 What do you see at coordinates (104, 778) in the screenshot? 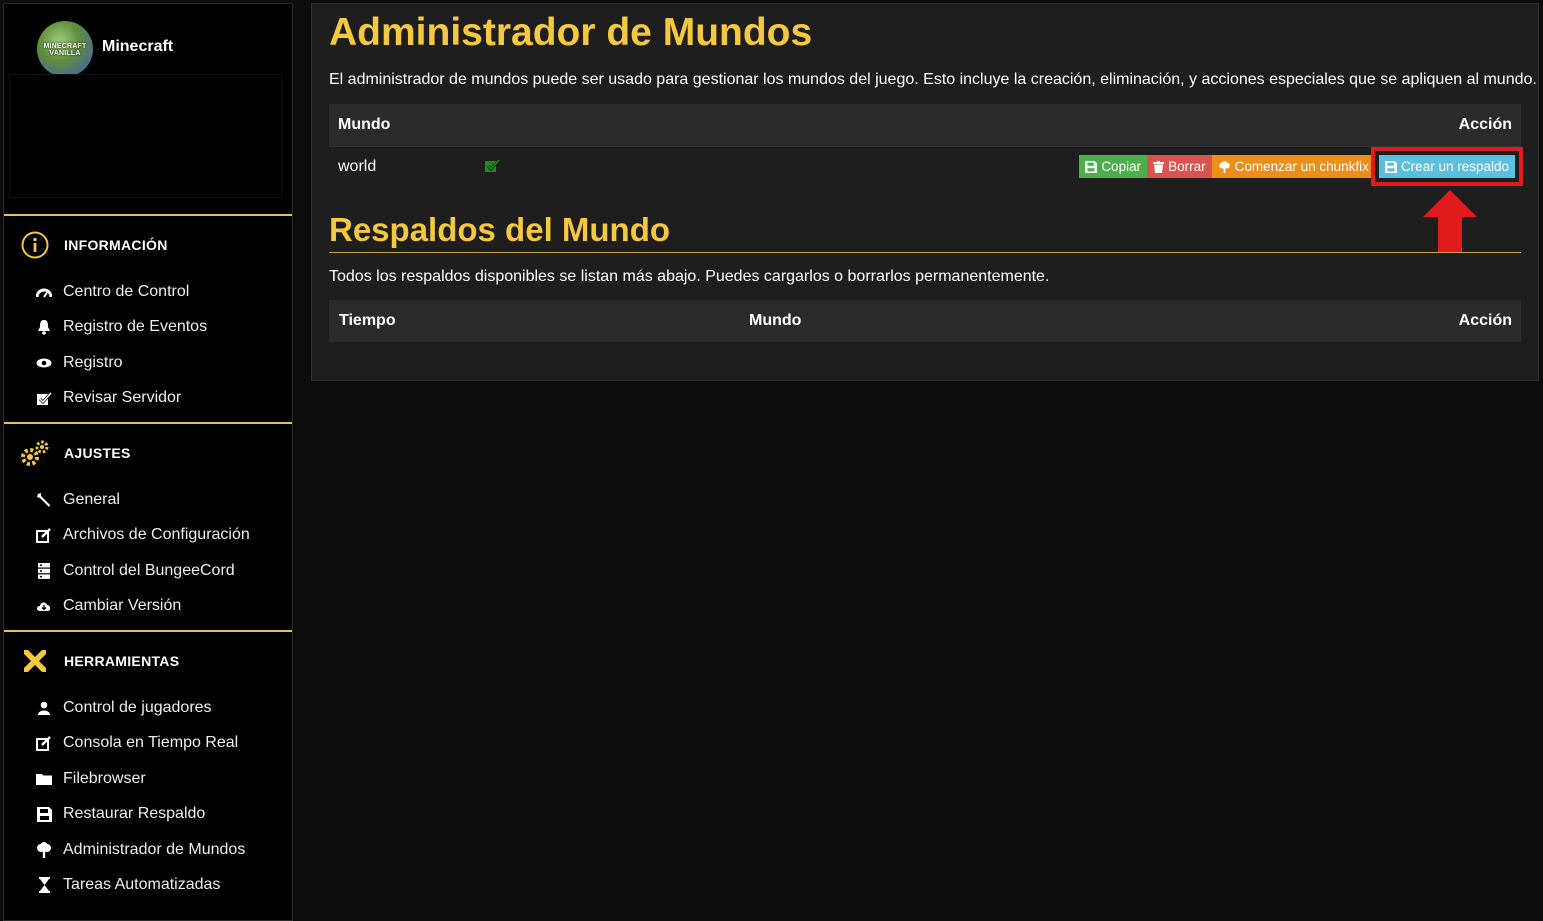
I see `sidebar-item-label: Filebrowser` at bounding box center [104, 778].